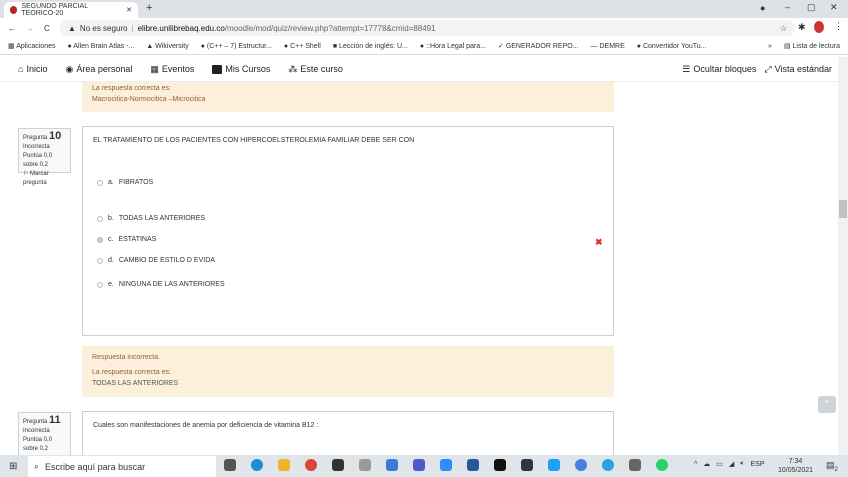 The image size is (848, 477). Describe the element at coordinates (100, 239) in the screenshot. I see `radio-button-selected` at that location.